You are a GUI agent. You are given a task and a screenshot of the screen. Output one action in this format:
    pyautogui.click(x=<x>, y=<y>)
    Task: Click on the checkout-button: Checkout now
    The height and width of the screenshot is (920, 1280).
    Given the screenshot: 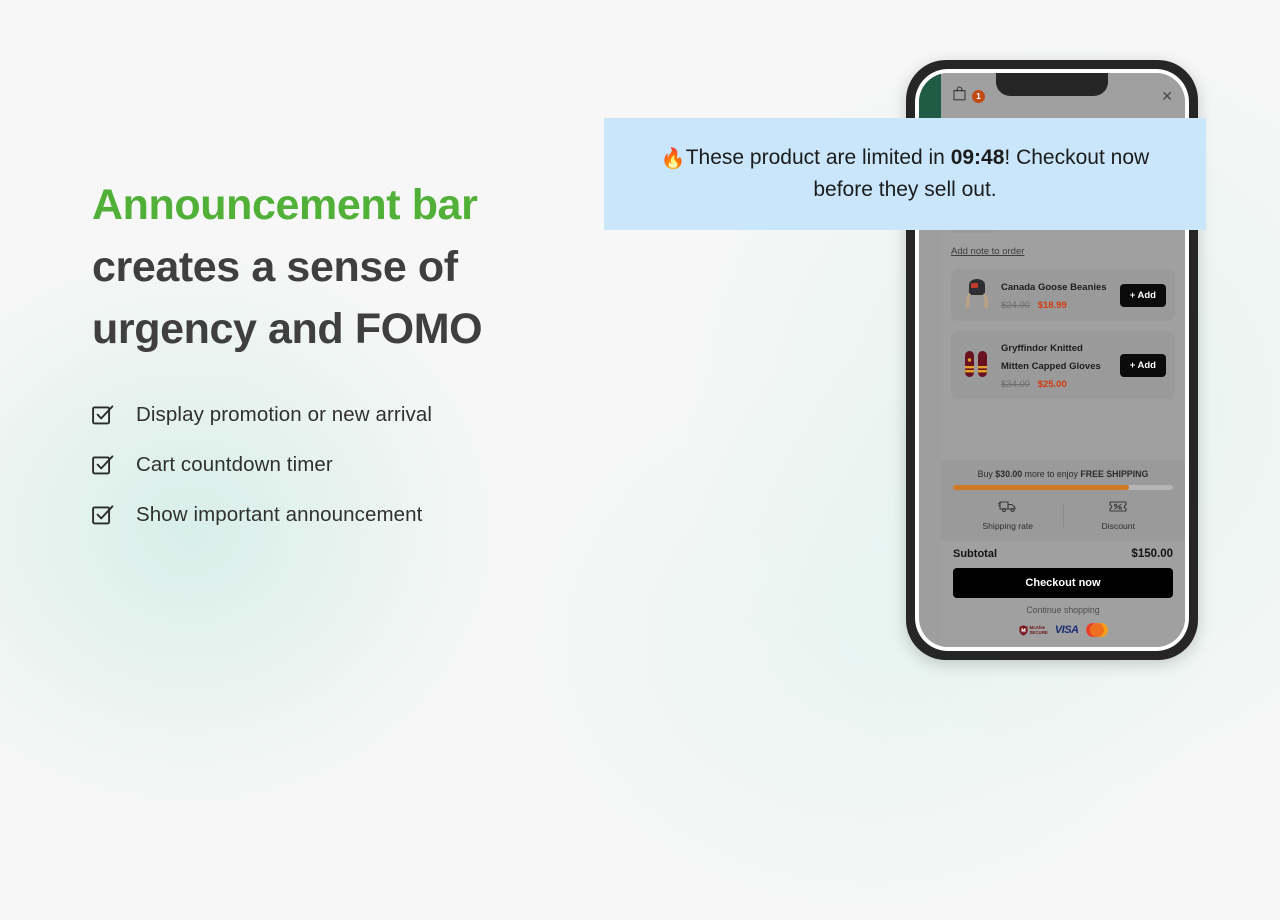 What is the action you would take?
    pyautogui.click(x=1063, y=583)
    